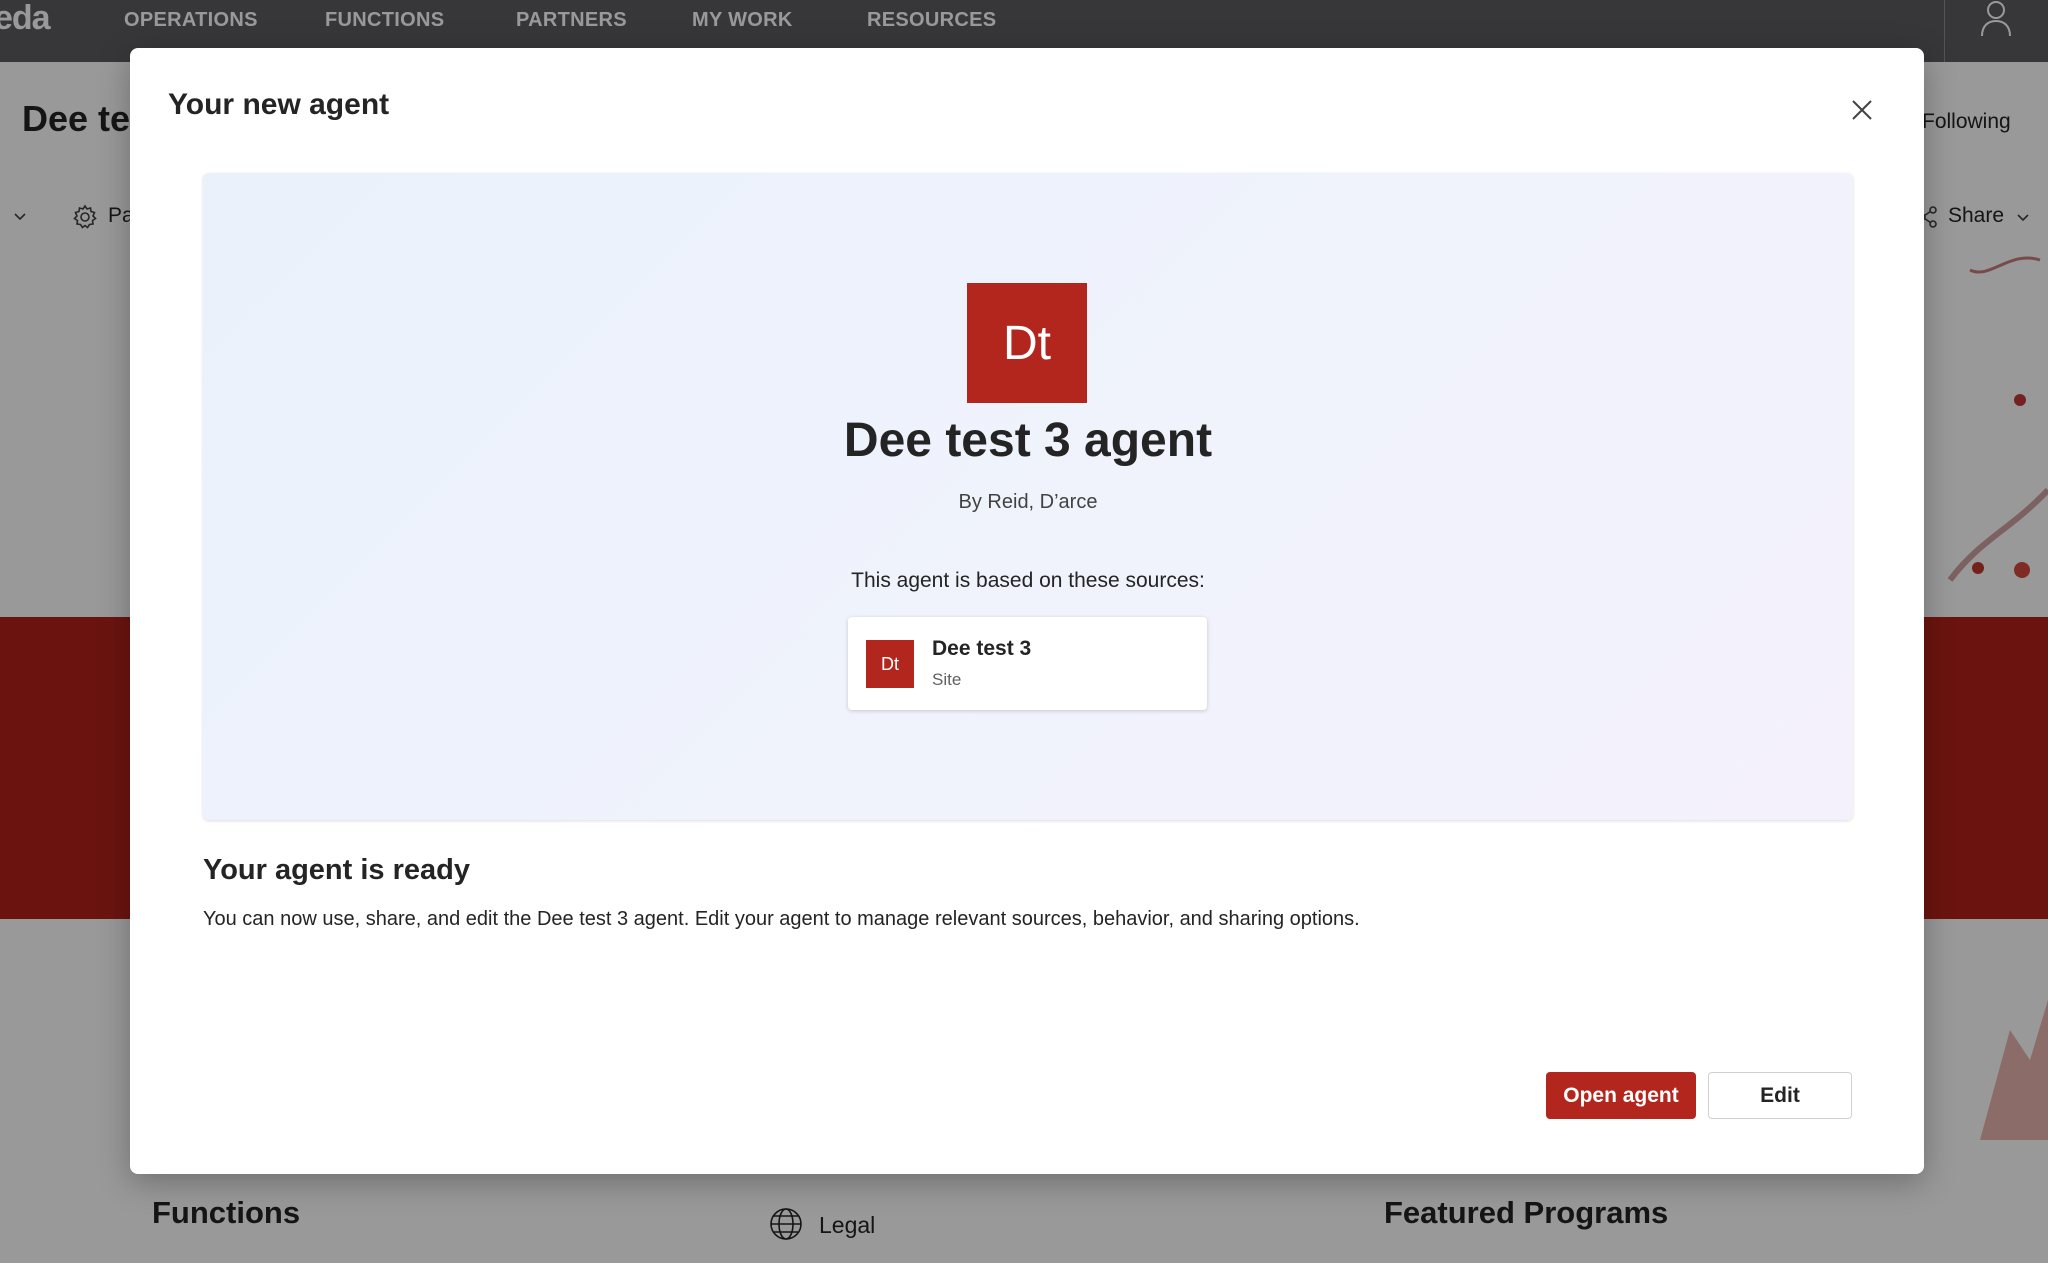 This screenshot has height=1263, width=2048. What do you see at coordinates (890, 664) in the screenshot?
I see `source-avatar: Dt` at bounding box center [890, 664].